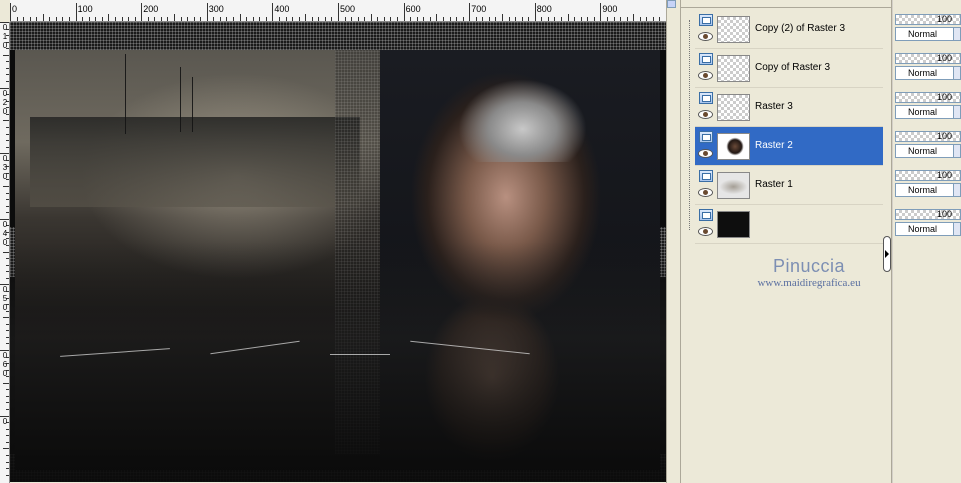 Image resolution: width=961 pixels, height=483 pixels. What do you see at coordinates (789, 29) in the screenshot?
I see `layer-row: Copy (2) of Raster 3` at bounding box center [789, 29].